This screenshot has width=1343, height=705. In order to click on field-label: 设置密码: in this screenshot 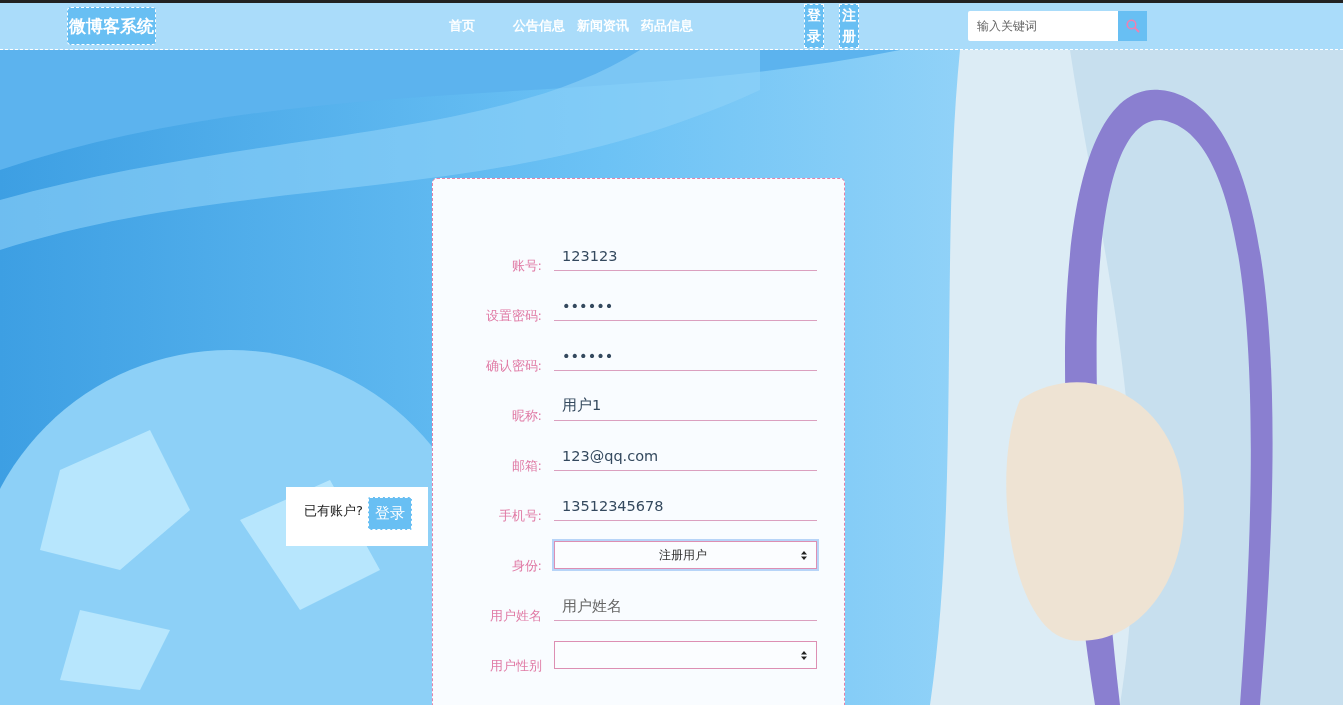, I will do `click(513, 316)`.